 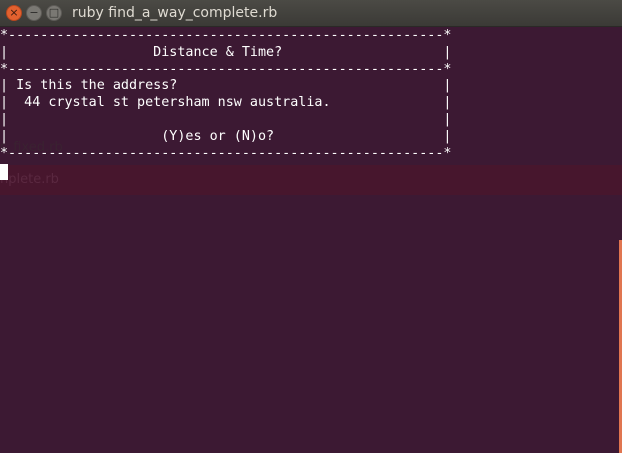 I want to click on dialog-question-line: | Is this the address? |, so click(x=226, y=86).